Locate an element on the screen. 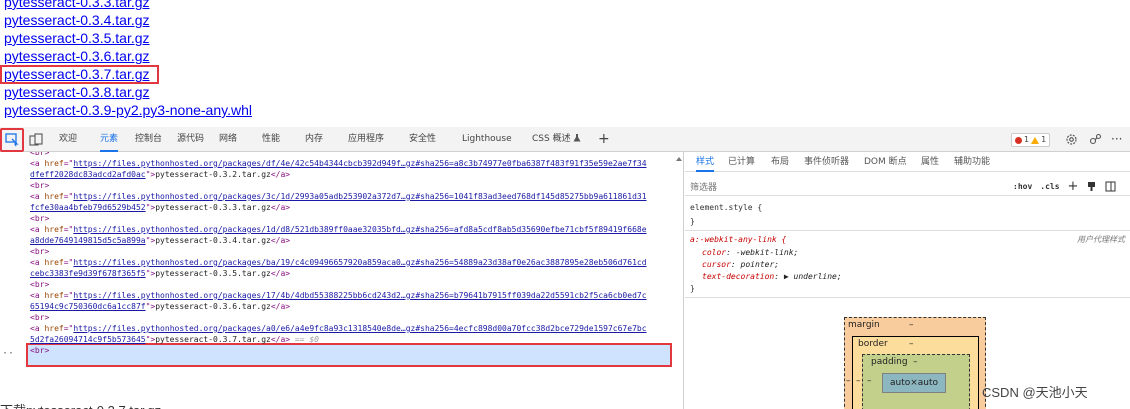 The width and height of the screenshot is (1130, 409). tab-elements: 元素 is located at coordinates (109, 139).